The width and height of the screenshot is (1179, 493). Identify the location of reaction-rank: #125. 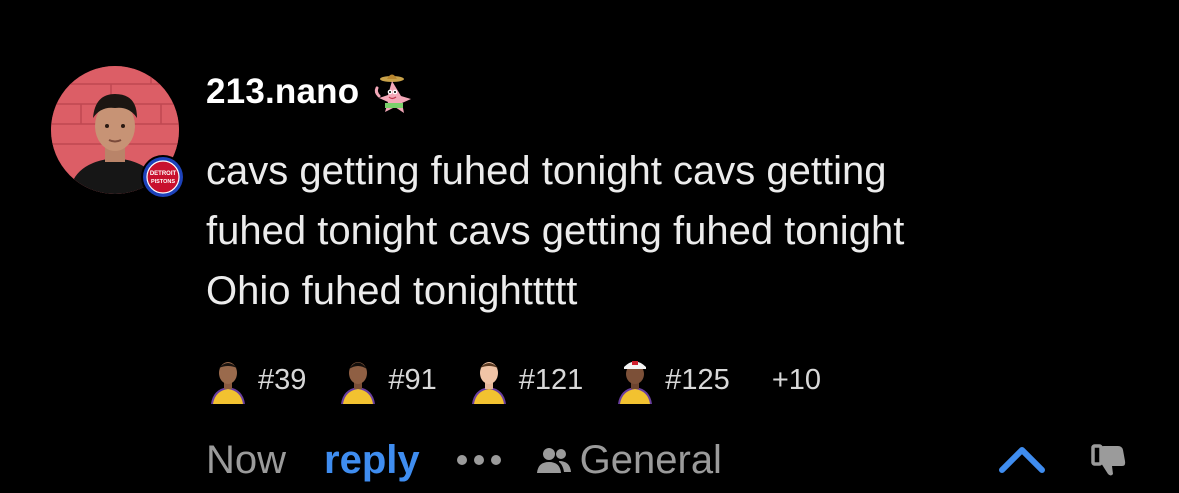
(697, 379).